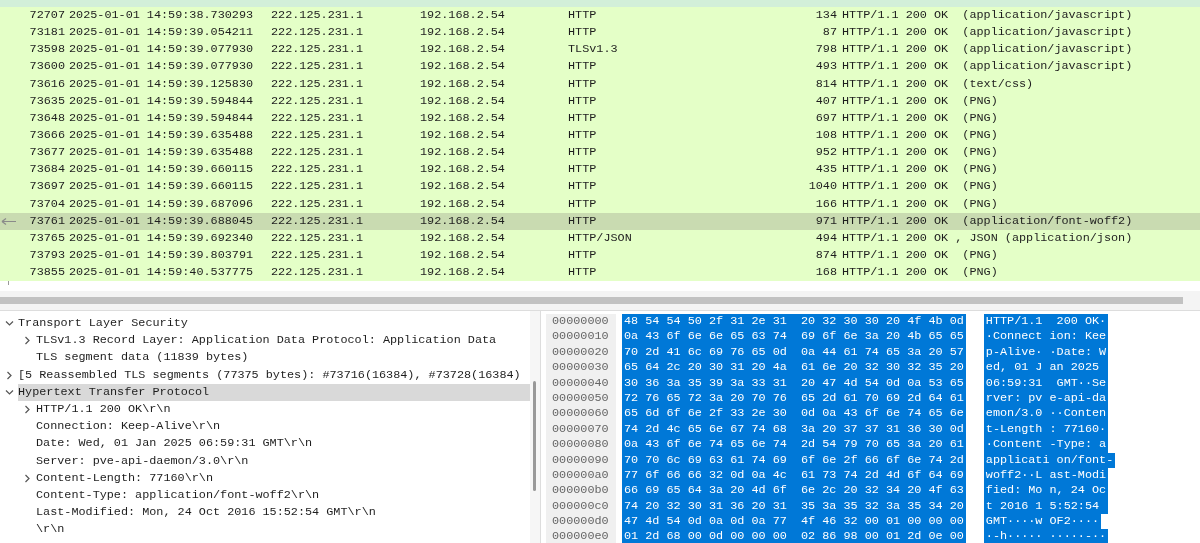  Describe the element at coordinates (600, 33) in the screenshot. I see `packet-row: 73181 2025-01-01 14:59:39.054211 222.125.231.1 192.168.2.54 HTTP 87 HTTP/1.1 200 OK (application/javascript)` at that location.